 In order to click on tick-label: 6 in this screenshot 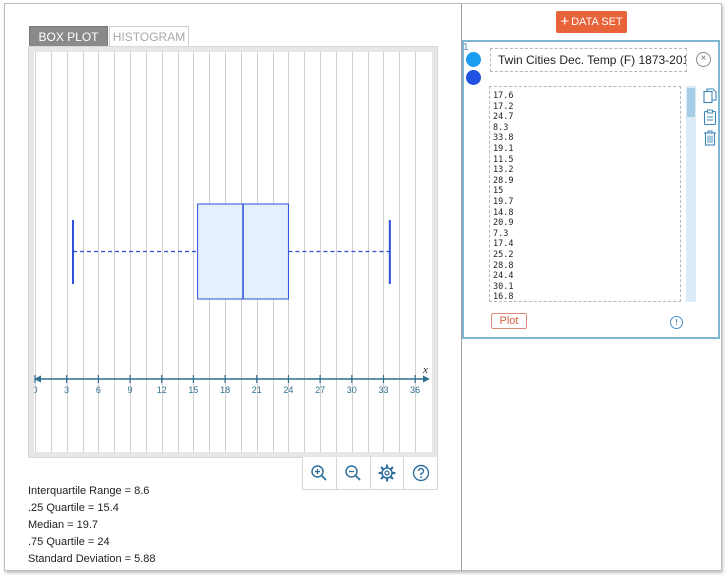, I will do `click(98, 390)`.